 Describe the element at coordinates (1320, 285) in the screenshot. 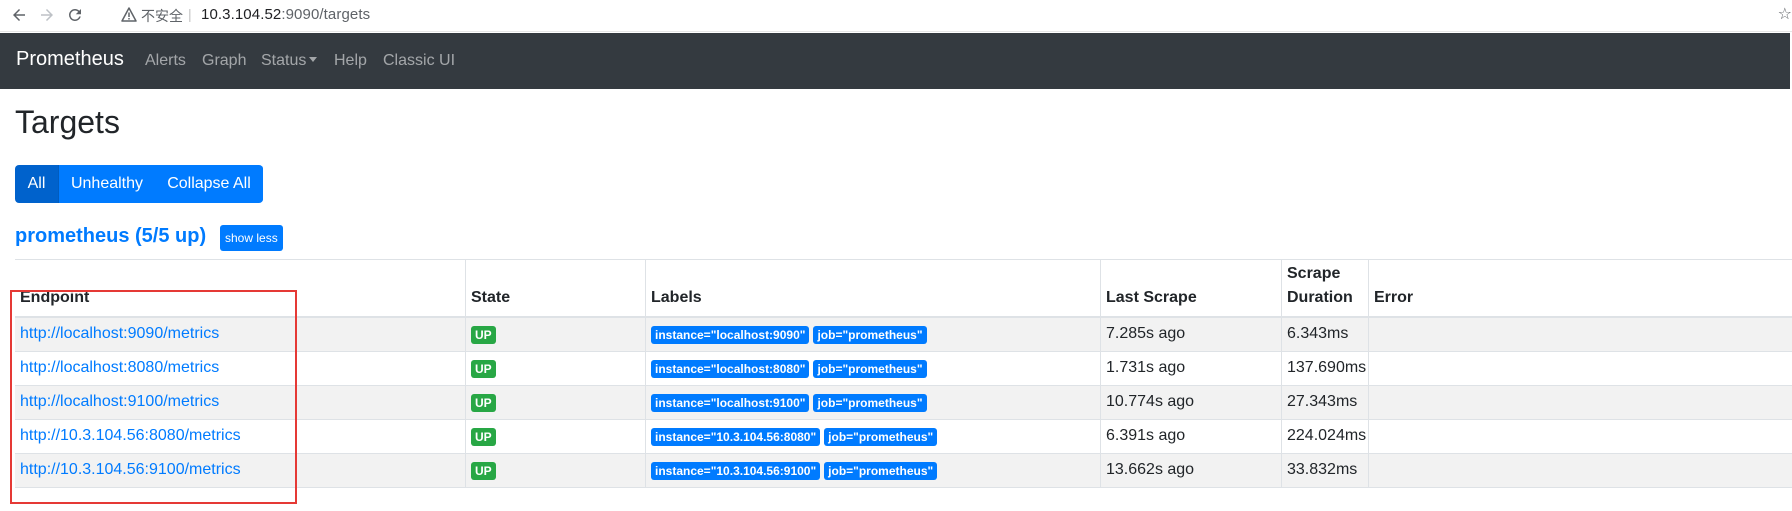

I see `column-header-label: Scrape Duration` at that location.